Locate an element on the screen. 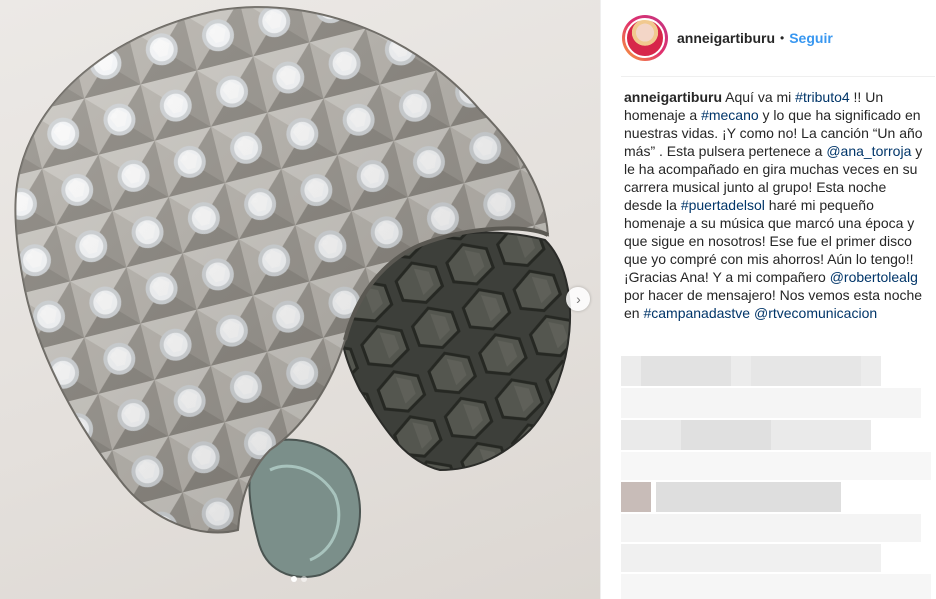 This screenshot has height=599, width=936. header-divider is located at coordinates (778, 76).